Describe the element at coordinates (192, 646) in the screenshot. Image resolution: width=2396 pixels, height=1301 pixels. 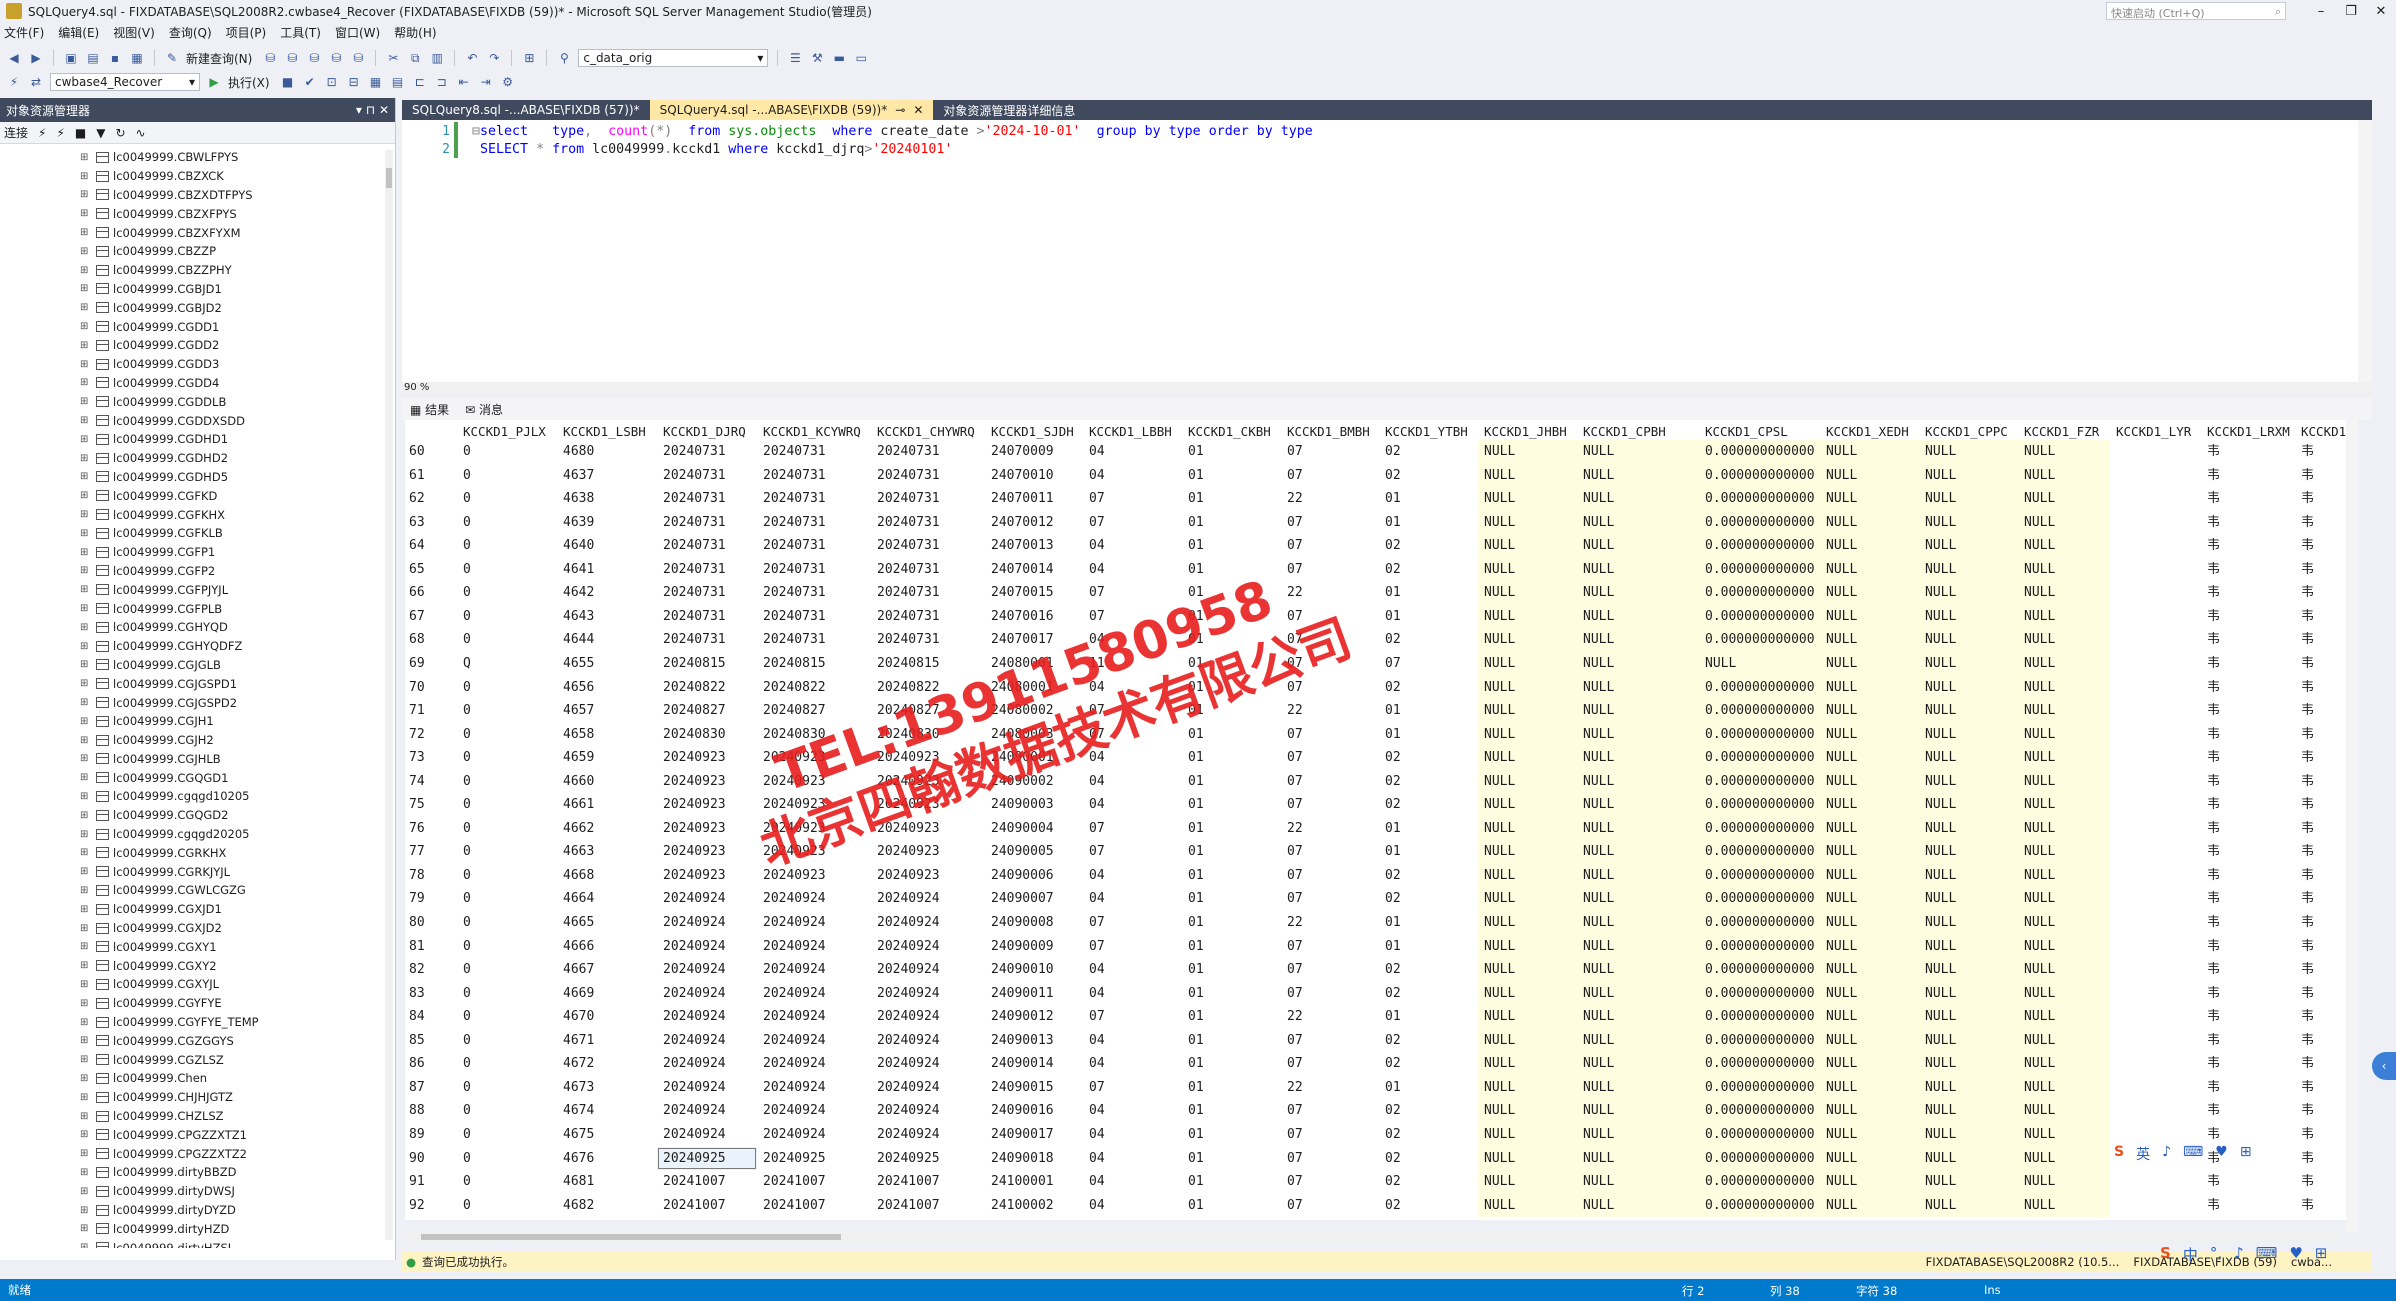
I see `tree-item-table: ⊞ lc0049999.CGHYQDFZ` at that location.